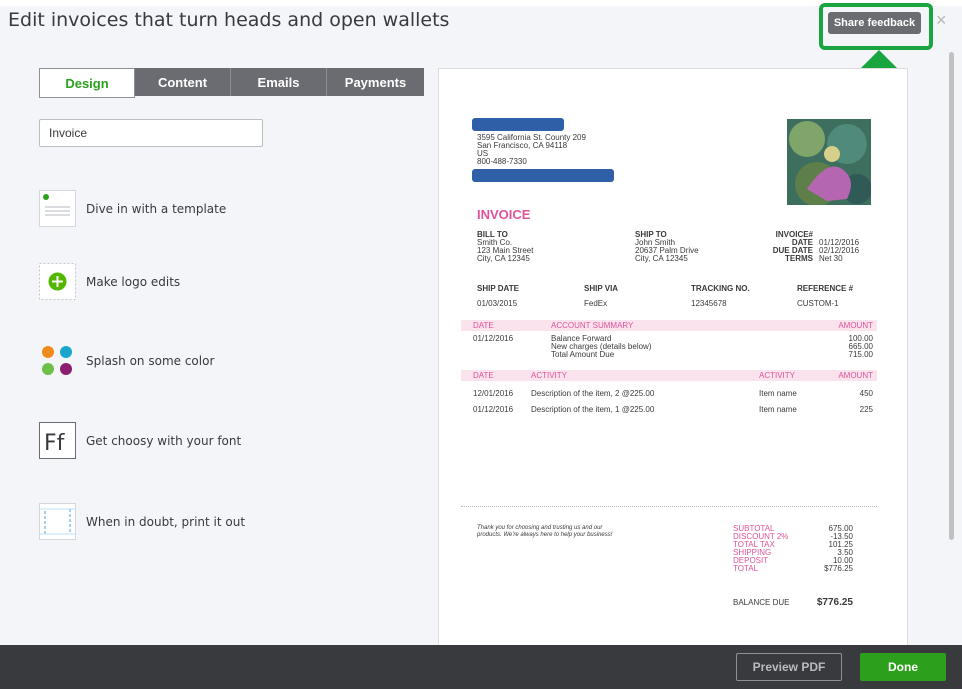  Describe the element at coordinates (834, 602) in the screenshot. I see `balance-due-value: $776.25` at that location.